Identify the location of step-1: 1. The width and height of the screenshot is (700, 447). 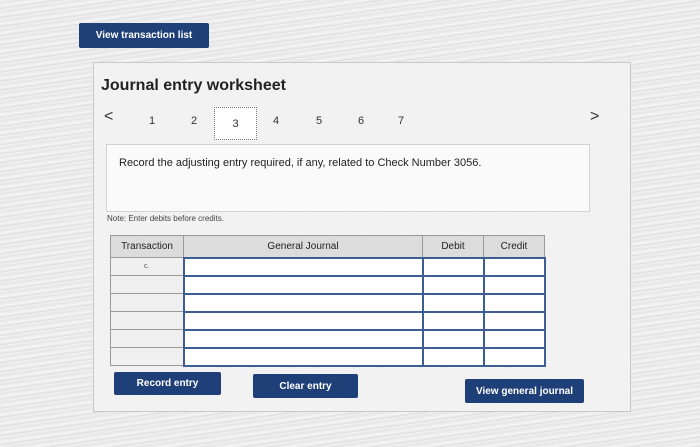
(152, 121).